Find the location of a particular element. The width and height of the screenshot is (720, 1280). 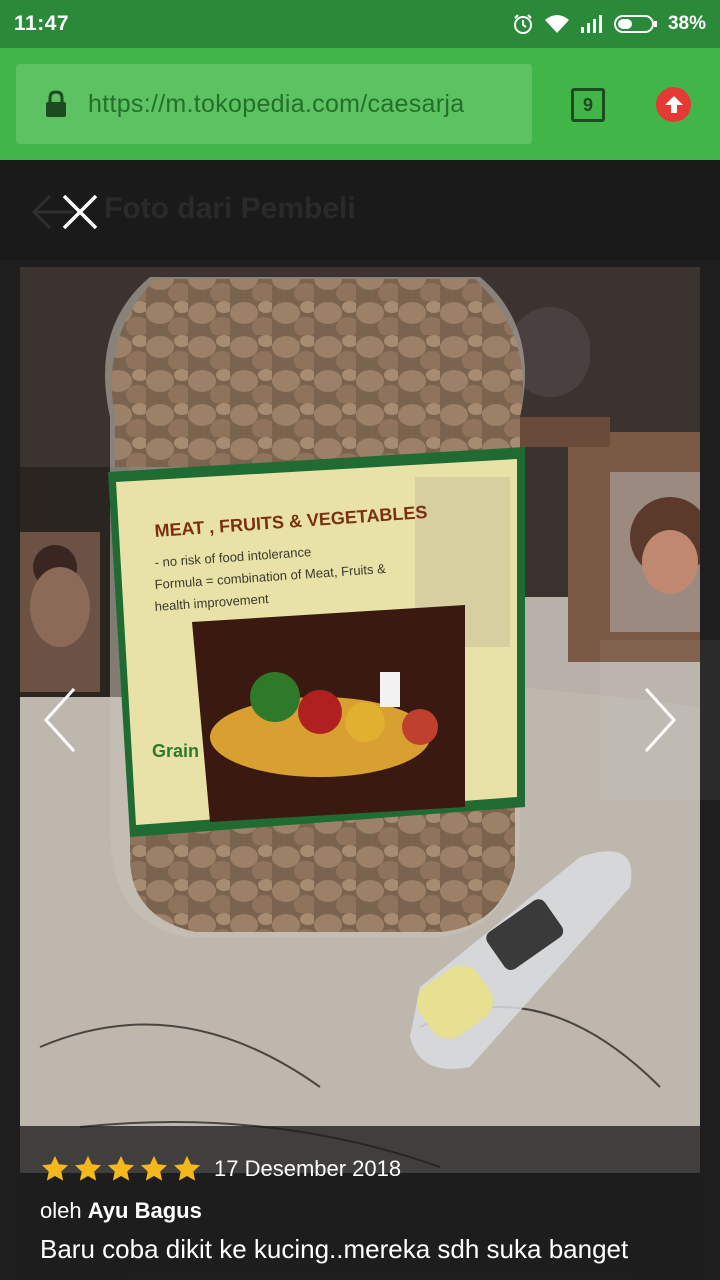

next-photo-button is located at coordinates (660, 720).